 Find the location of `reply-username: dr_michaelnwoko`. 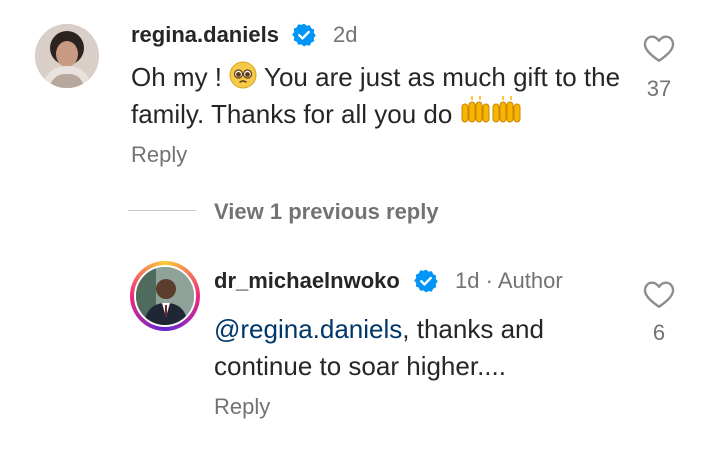

reply-username: dr_michaelnwoko is located at coordinates (307, 281).